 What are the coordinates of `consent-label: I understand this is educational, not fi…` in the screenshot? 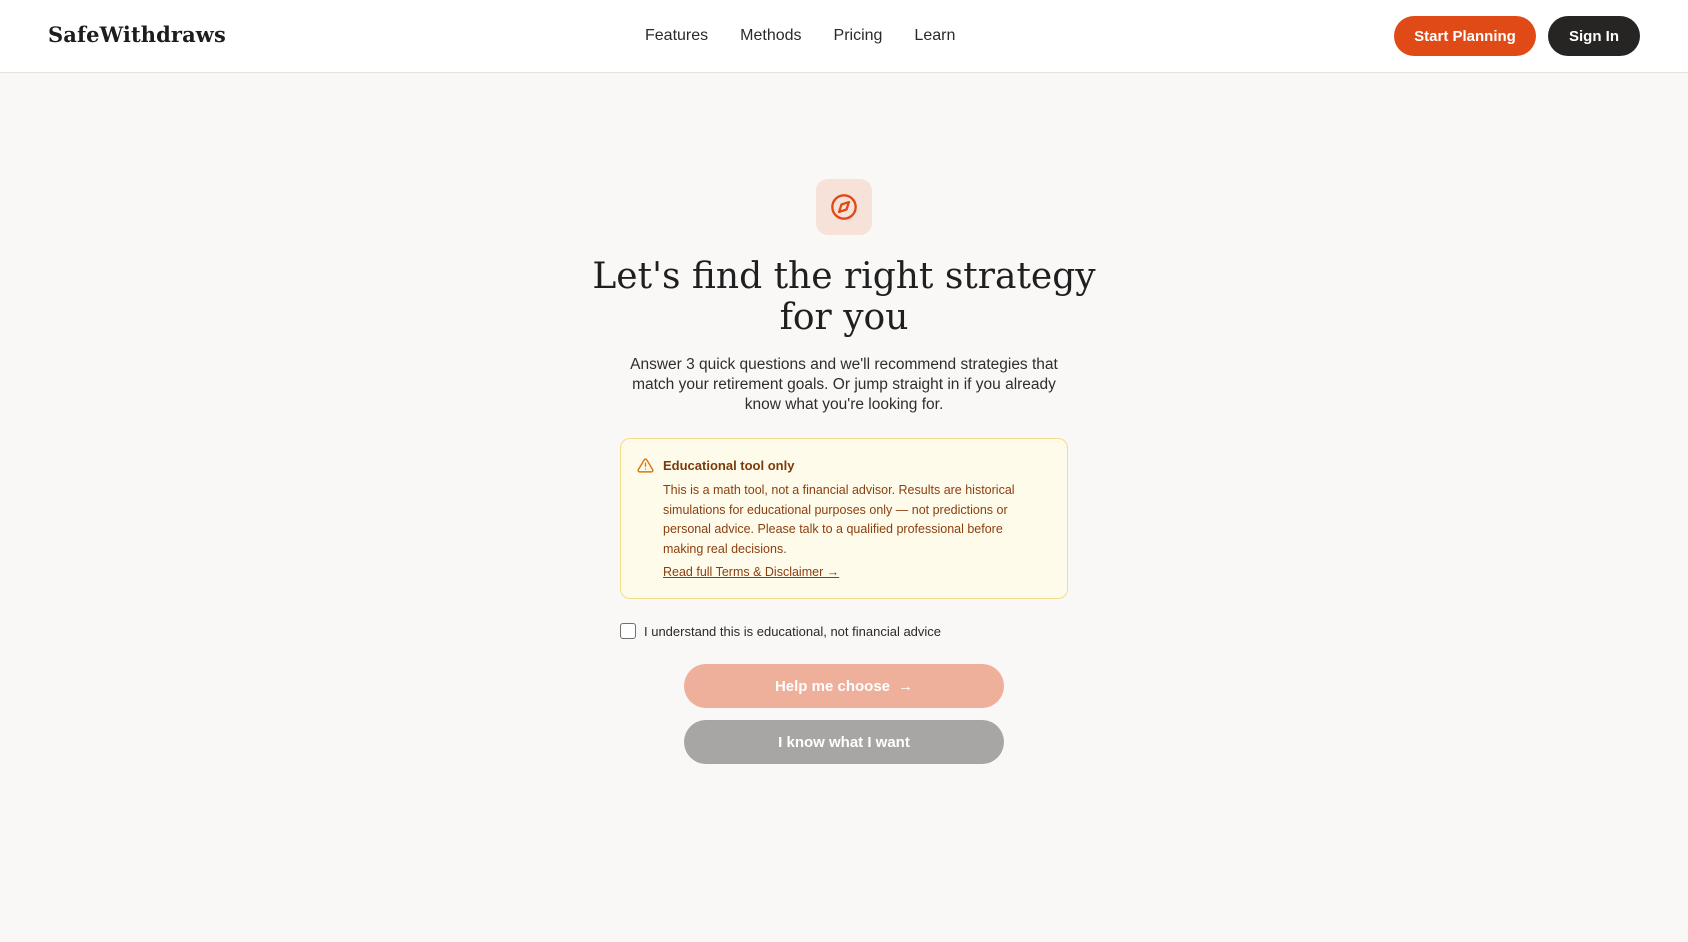 It's located at (793, 631).